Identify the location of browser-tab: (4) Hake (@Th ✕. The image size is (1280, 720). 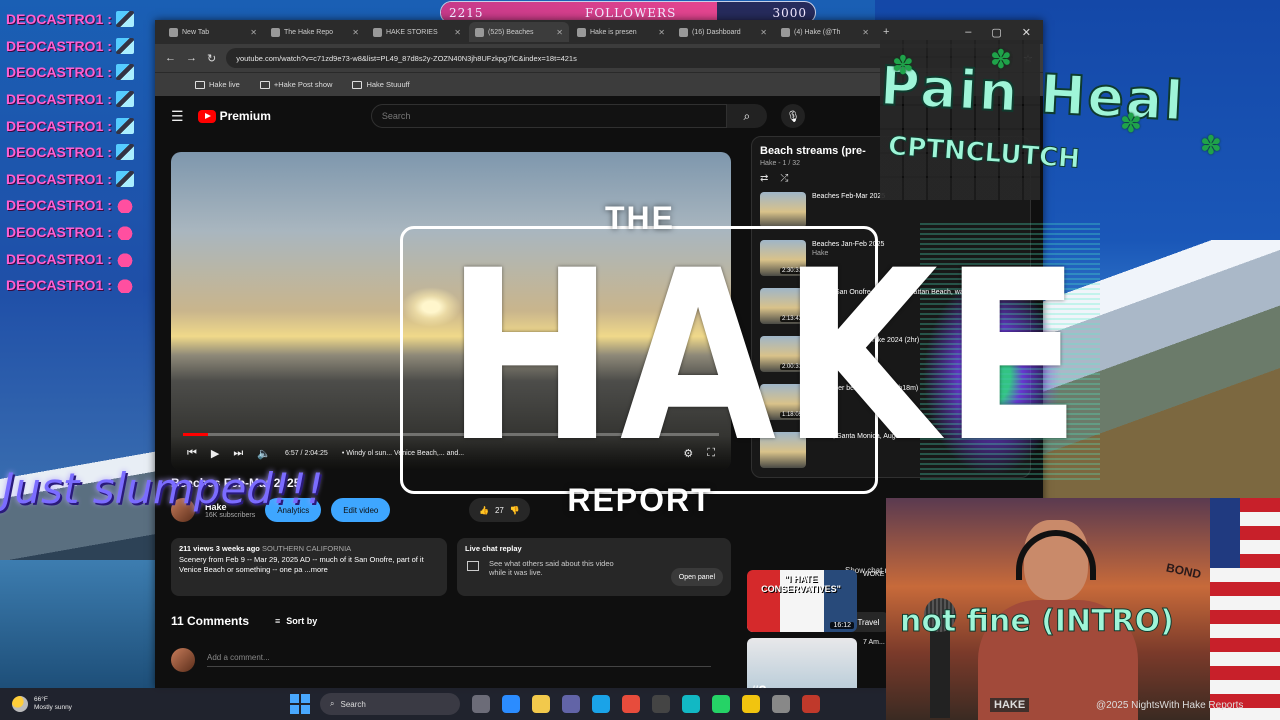
(825, 32).